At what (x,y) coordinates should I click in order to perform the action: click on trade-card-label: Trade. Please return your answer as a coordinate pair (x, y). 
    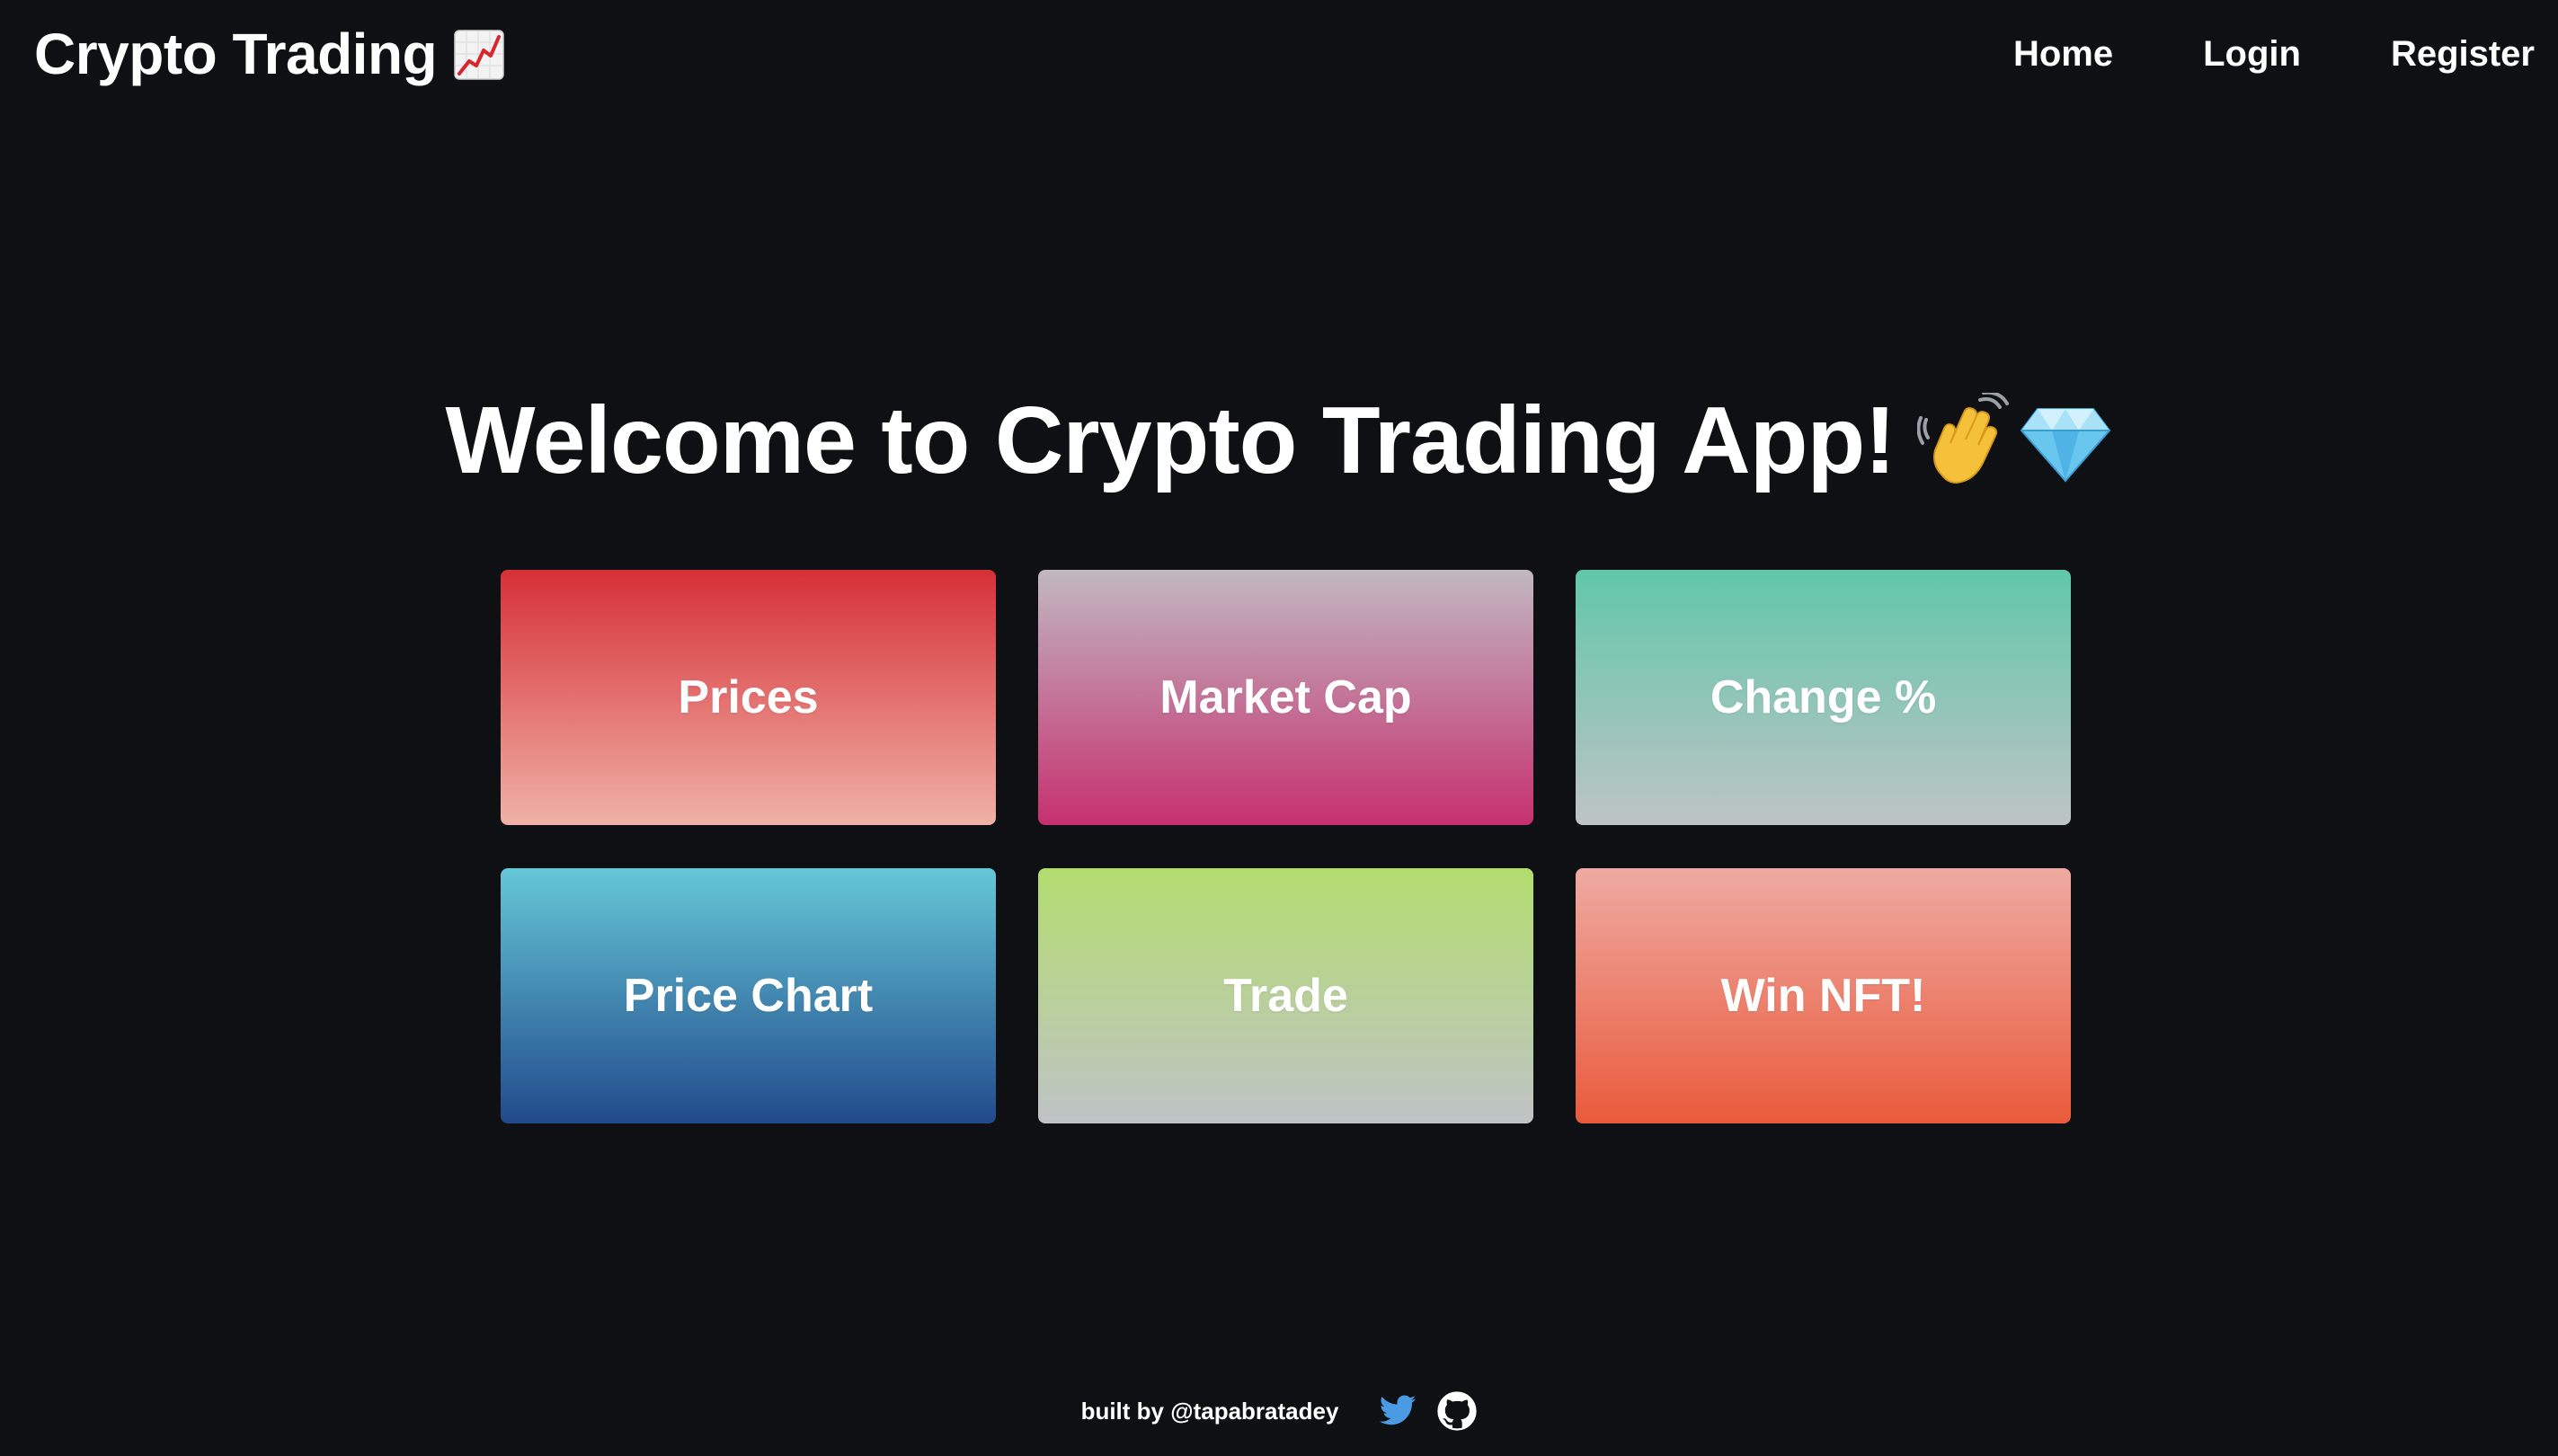
    Looking at the image, I should click on (1285, 996).